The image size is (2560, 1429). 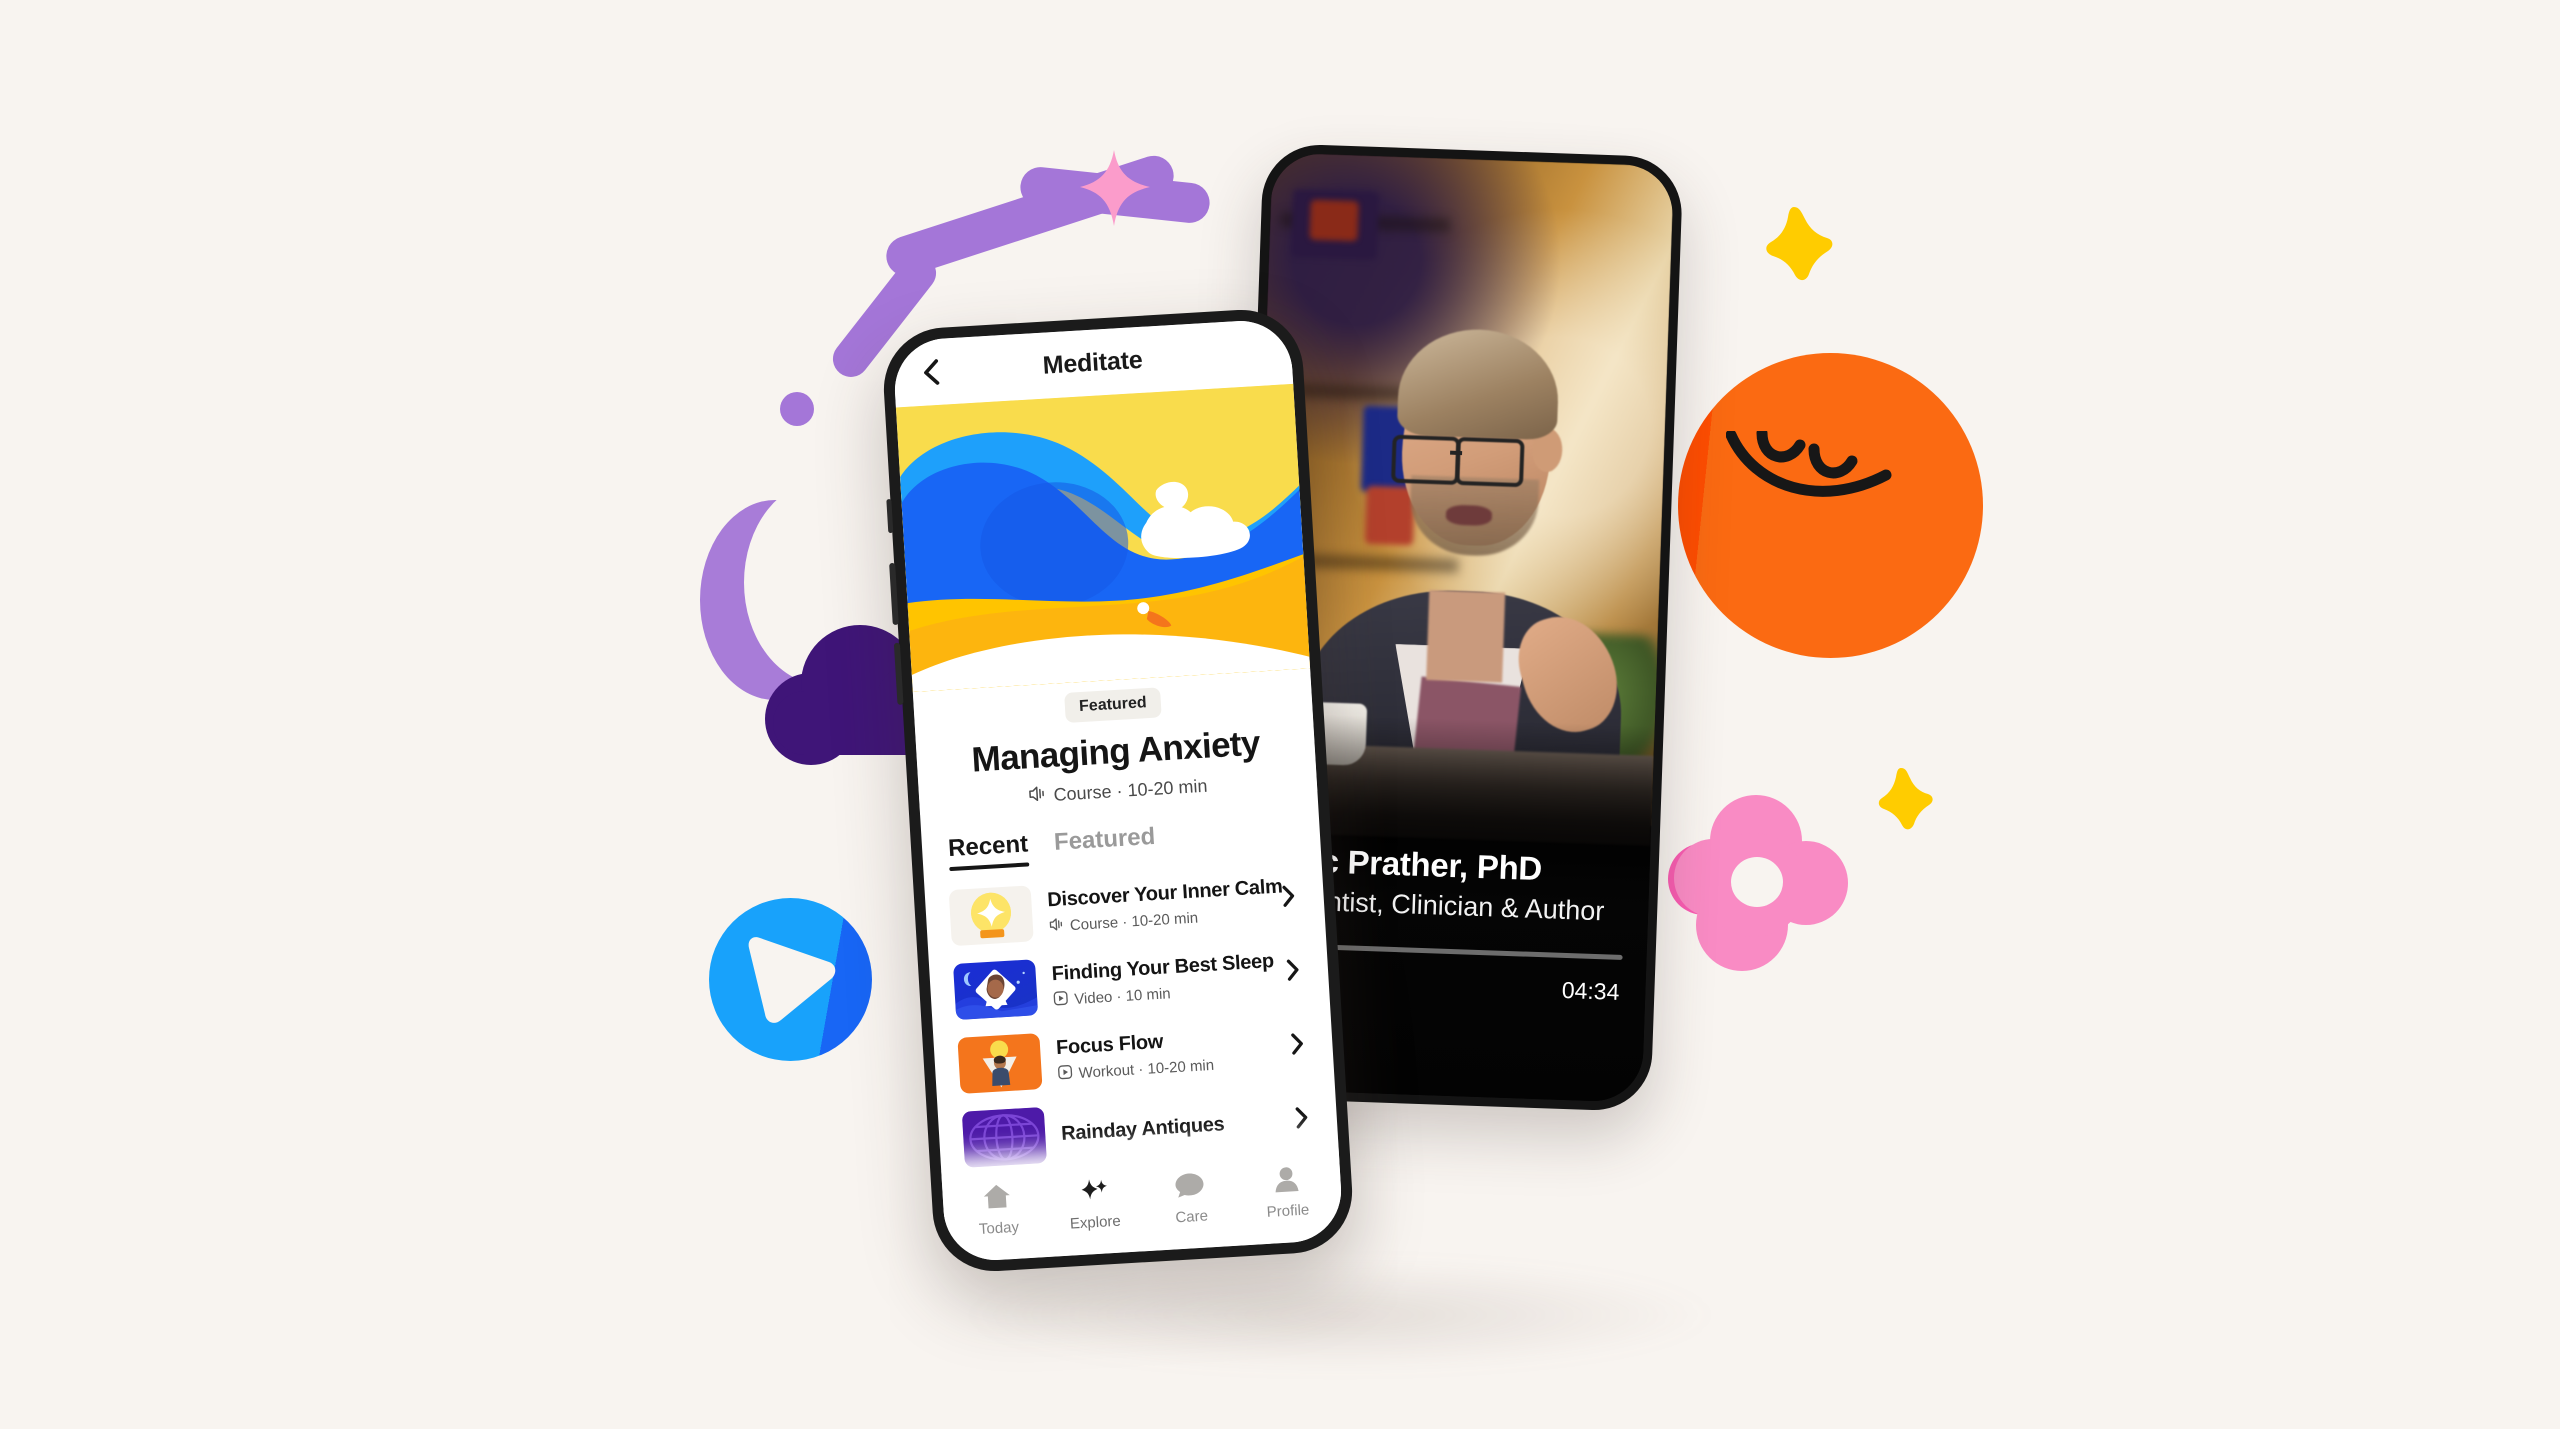 What do you see at coordinates (790, 979) in the screenshot?
I see `blue-play-circle-icon` at bounding box center [790, 979].